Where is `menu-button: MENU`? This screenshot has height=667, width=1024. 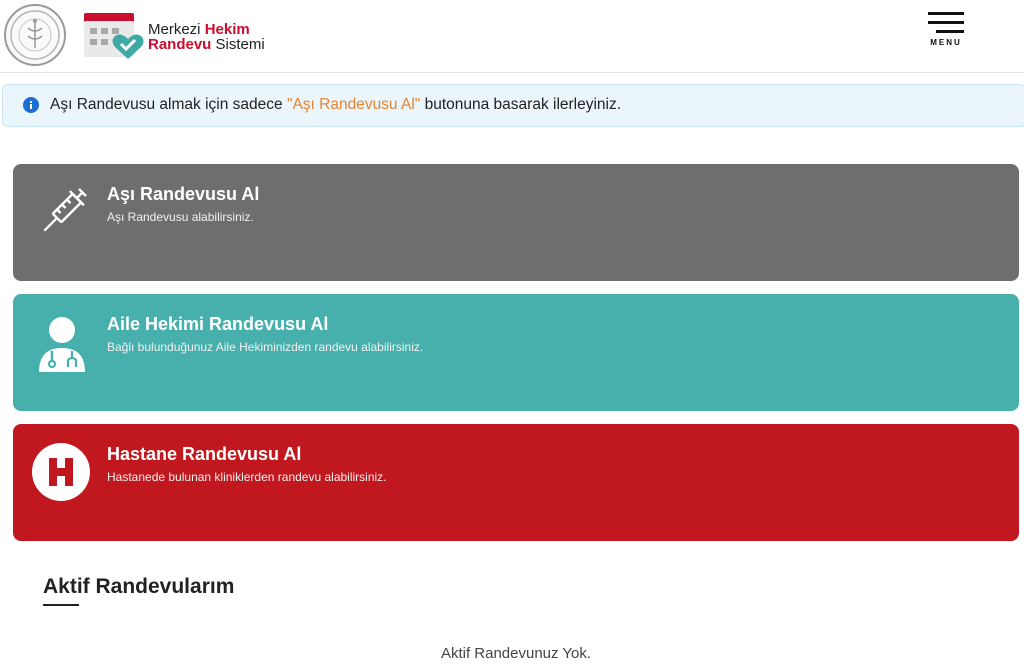 menu-button: MENU is located at coordinates (946, 30).